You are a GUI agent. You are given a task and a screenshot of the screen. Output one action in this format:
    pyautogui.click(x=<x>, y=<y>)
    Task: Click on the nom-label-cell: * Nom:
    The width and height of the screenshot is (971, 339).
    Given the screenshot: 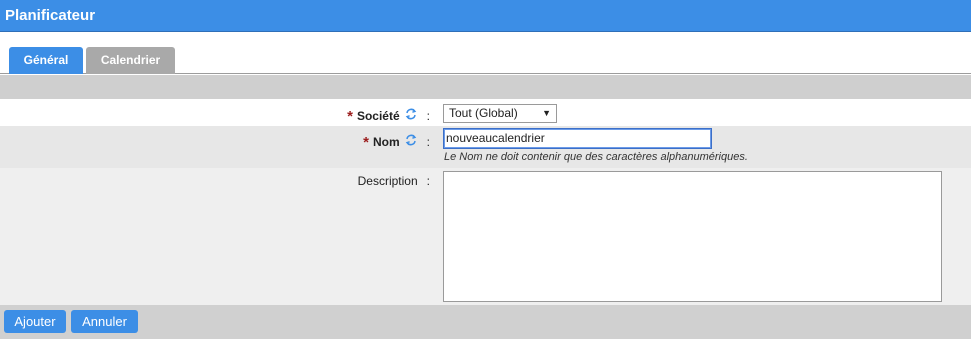 What is the action you would take?
    pyautogui.click(x=215, y=142)
    